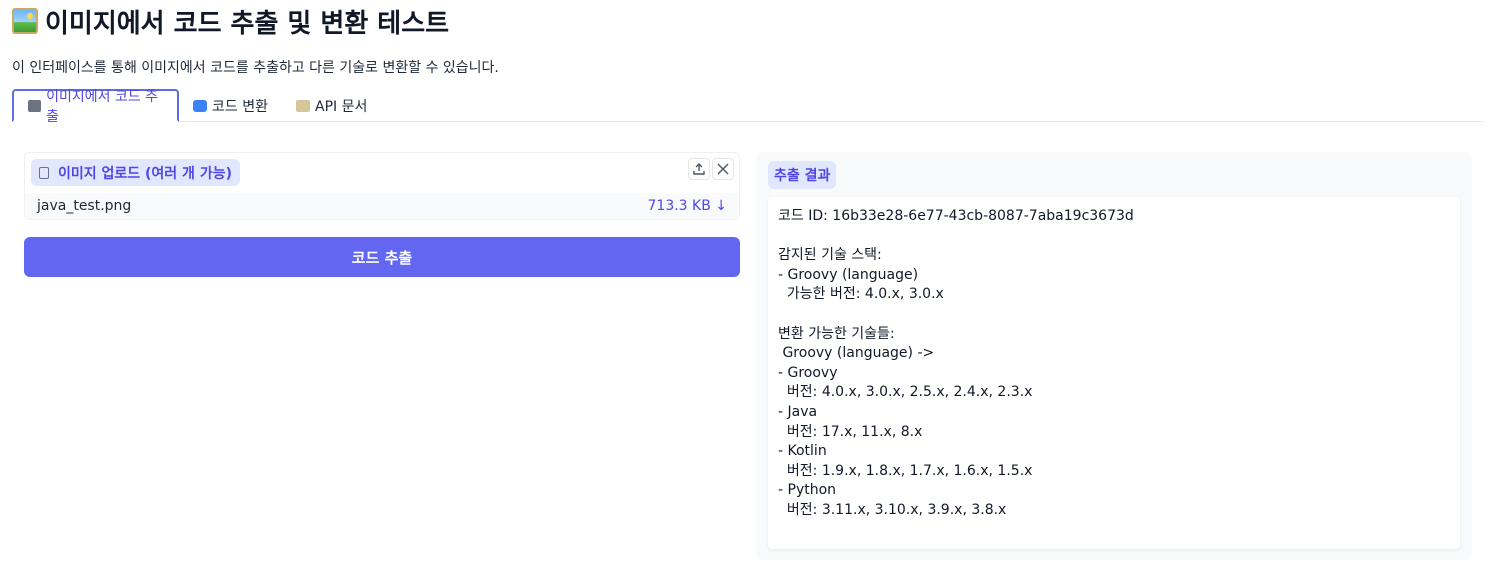 The image size is (1488, 574). I want to click on upload-label-text: 이미지 업로드 (여러 개 가능), so click(145, 173).